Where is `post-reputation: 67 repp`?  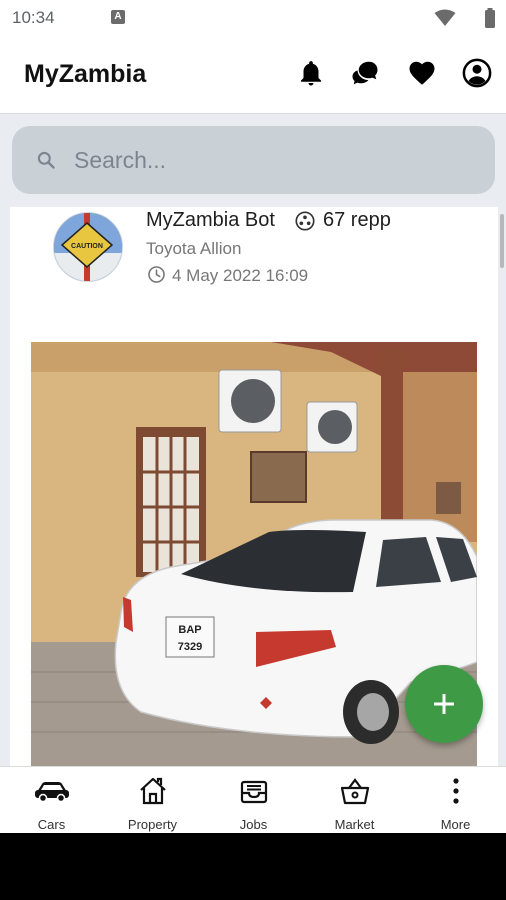 post-reputation: 67 repp is located at coordinates (357, 220).